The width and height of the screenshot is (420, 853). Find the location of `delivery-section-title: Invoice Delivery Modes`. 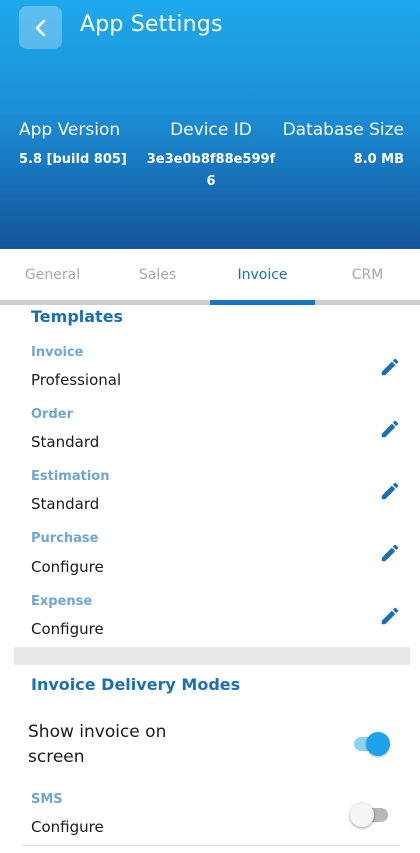

delivery-section-title: Invoice Delivery Modes is located at coordinates (136, 684).